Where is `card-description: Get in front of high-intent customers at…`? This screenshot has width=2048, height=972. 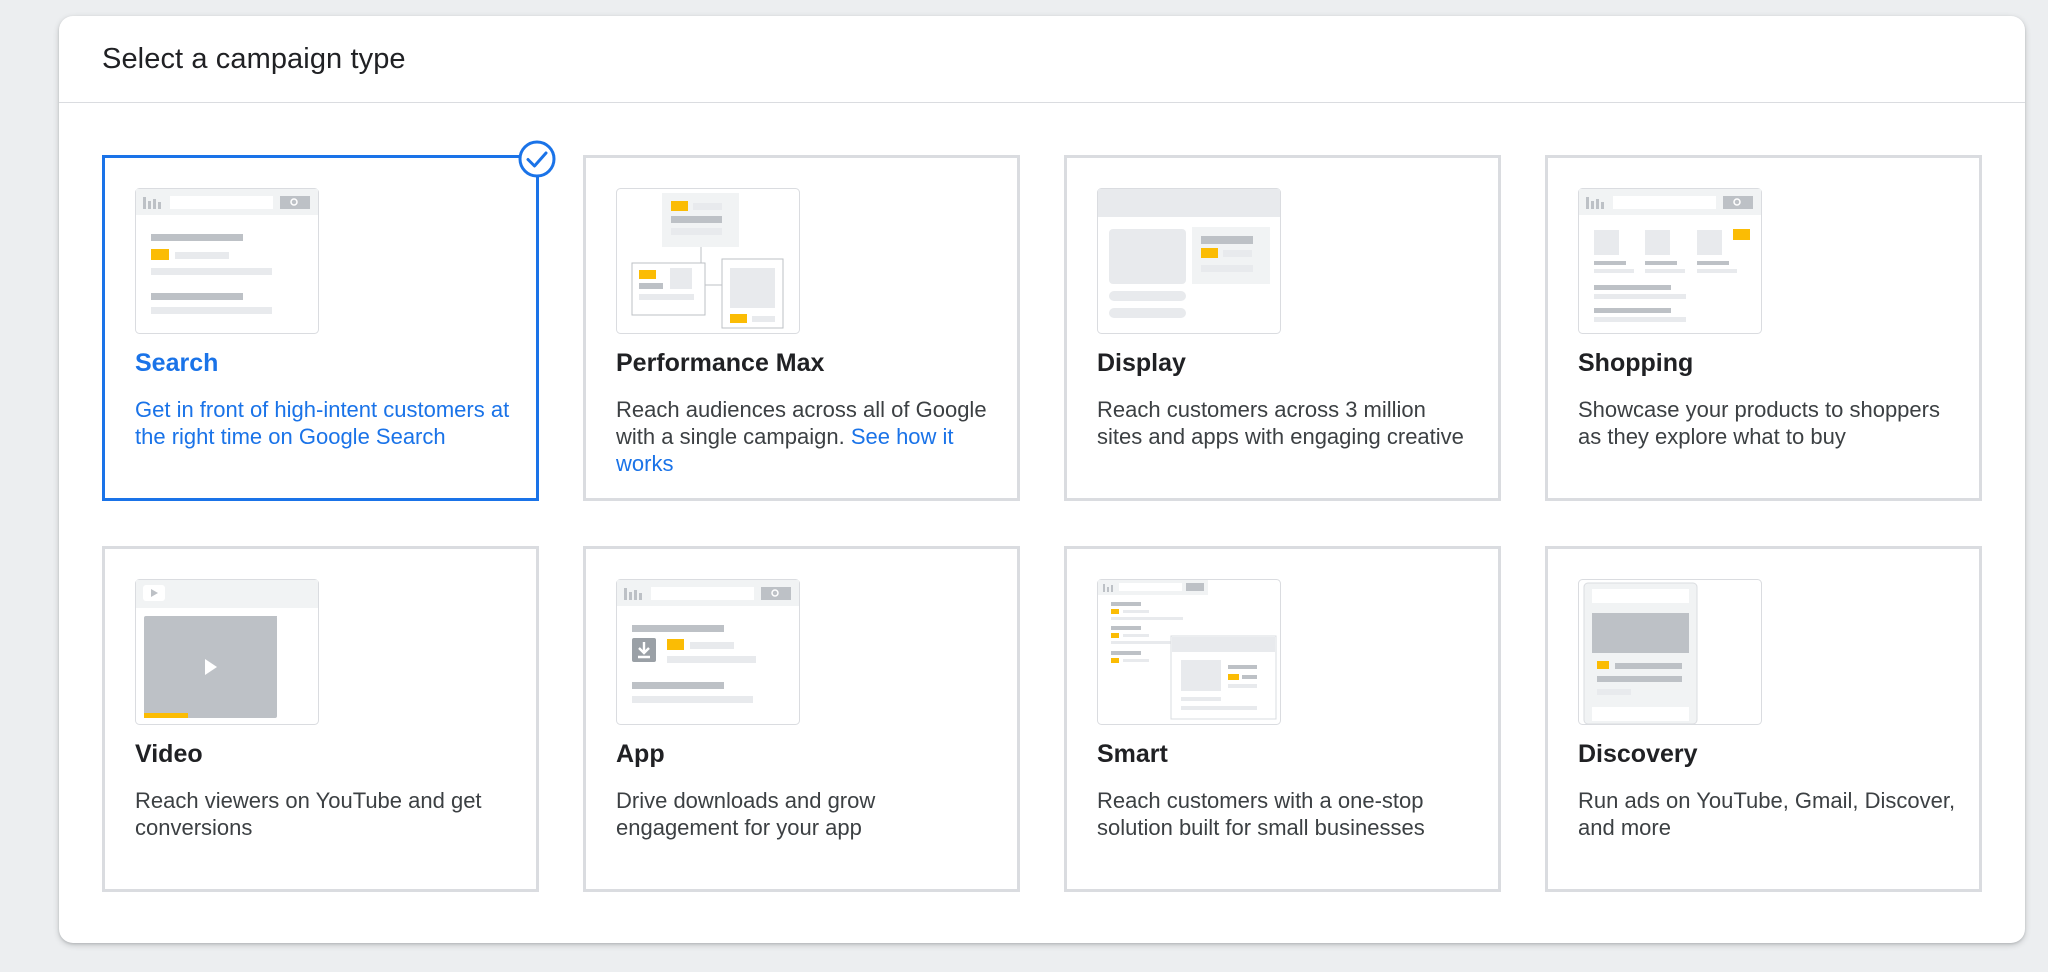
card-description: Get in front of high-intent customers at… is located at coordinates (322, 423).